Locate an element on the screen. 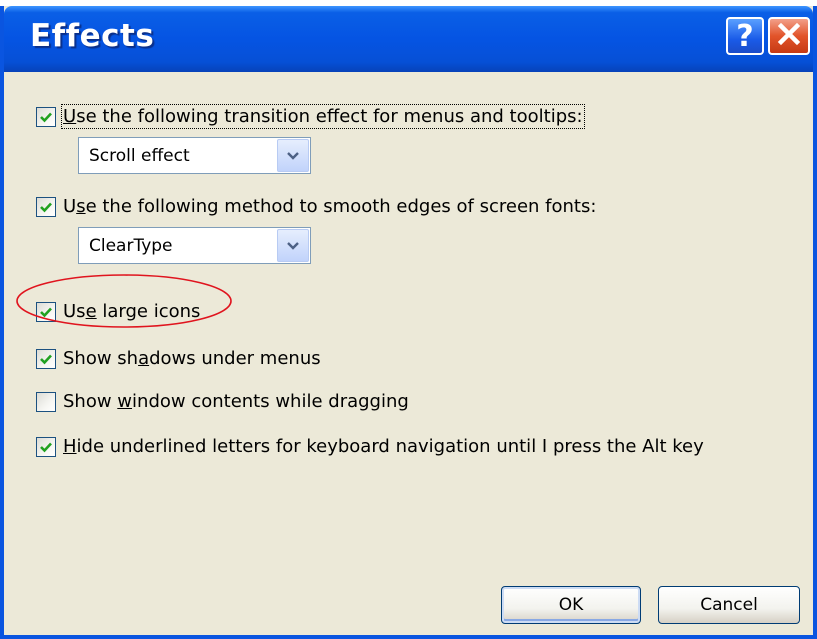 The height and width of the screenshot is (639, 817). font-smoothing-checkbox is located at coordinates (46, 206).